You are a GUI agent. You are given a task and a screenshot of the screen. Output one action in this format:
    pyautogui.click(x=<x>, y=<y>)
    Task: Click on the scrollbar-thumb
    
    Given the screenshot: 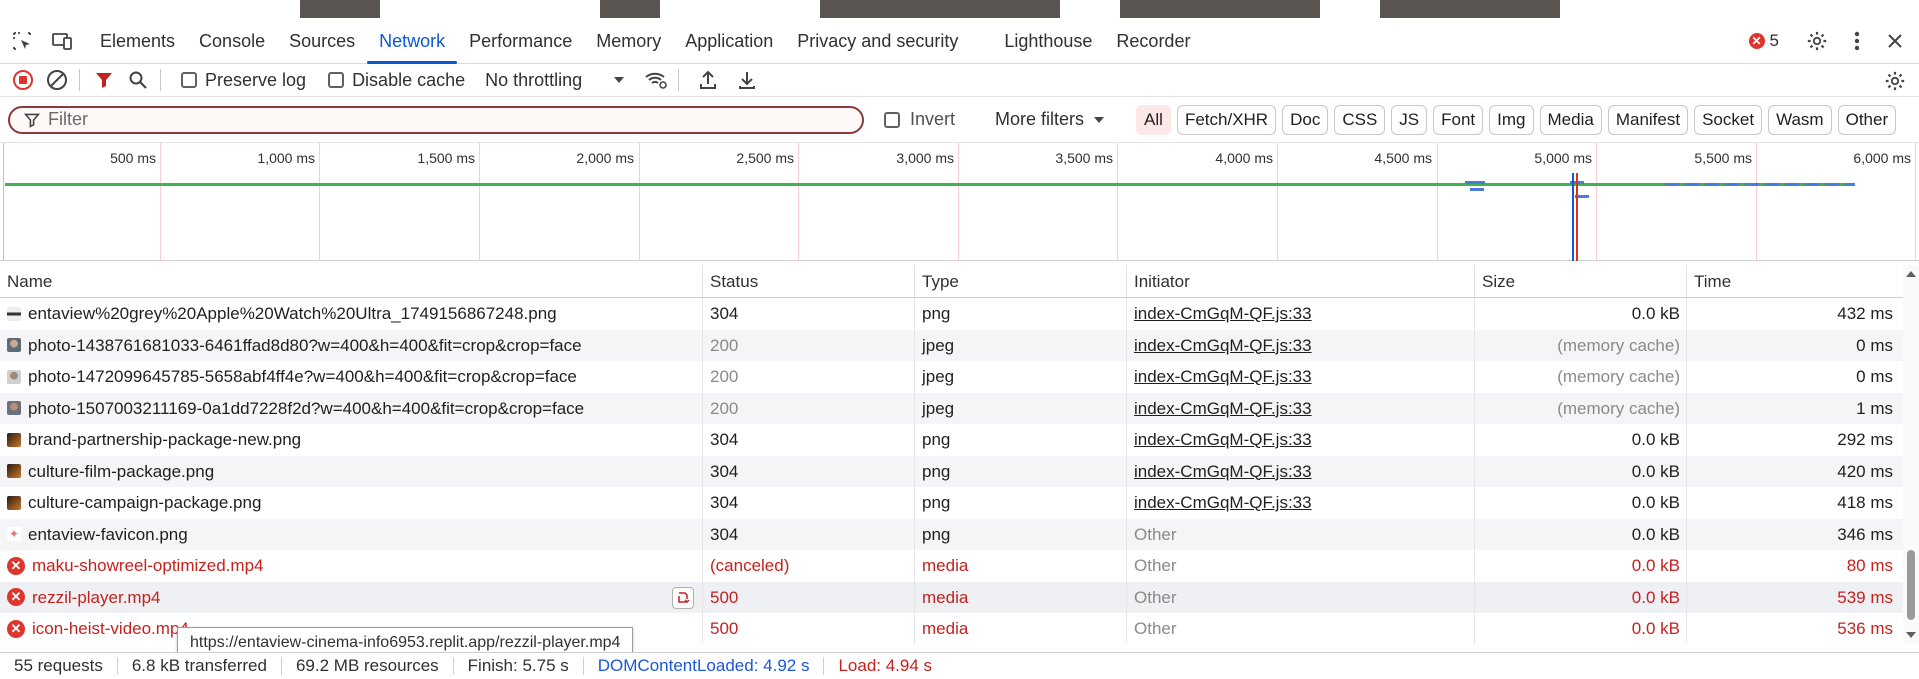 What is the action you would take?
    pyautogui.click(x=1911, y=585)
    